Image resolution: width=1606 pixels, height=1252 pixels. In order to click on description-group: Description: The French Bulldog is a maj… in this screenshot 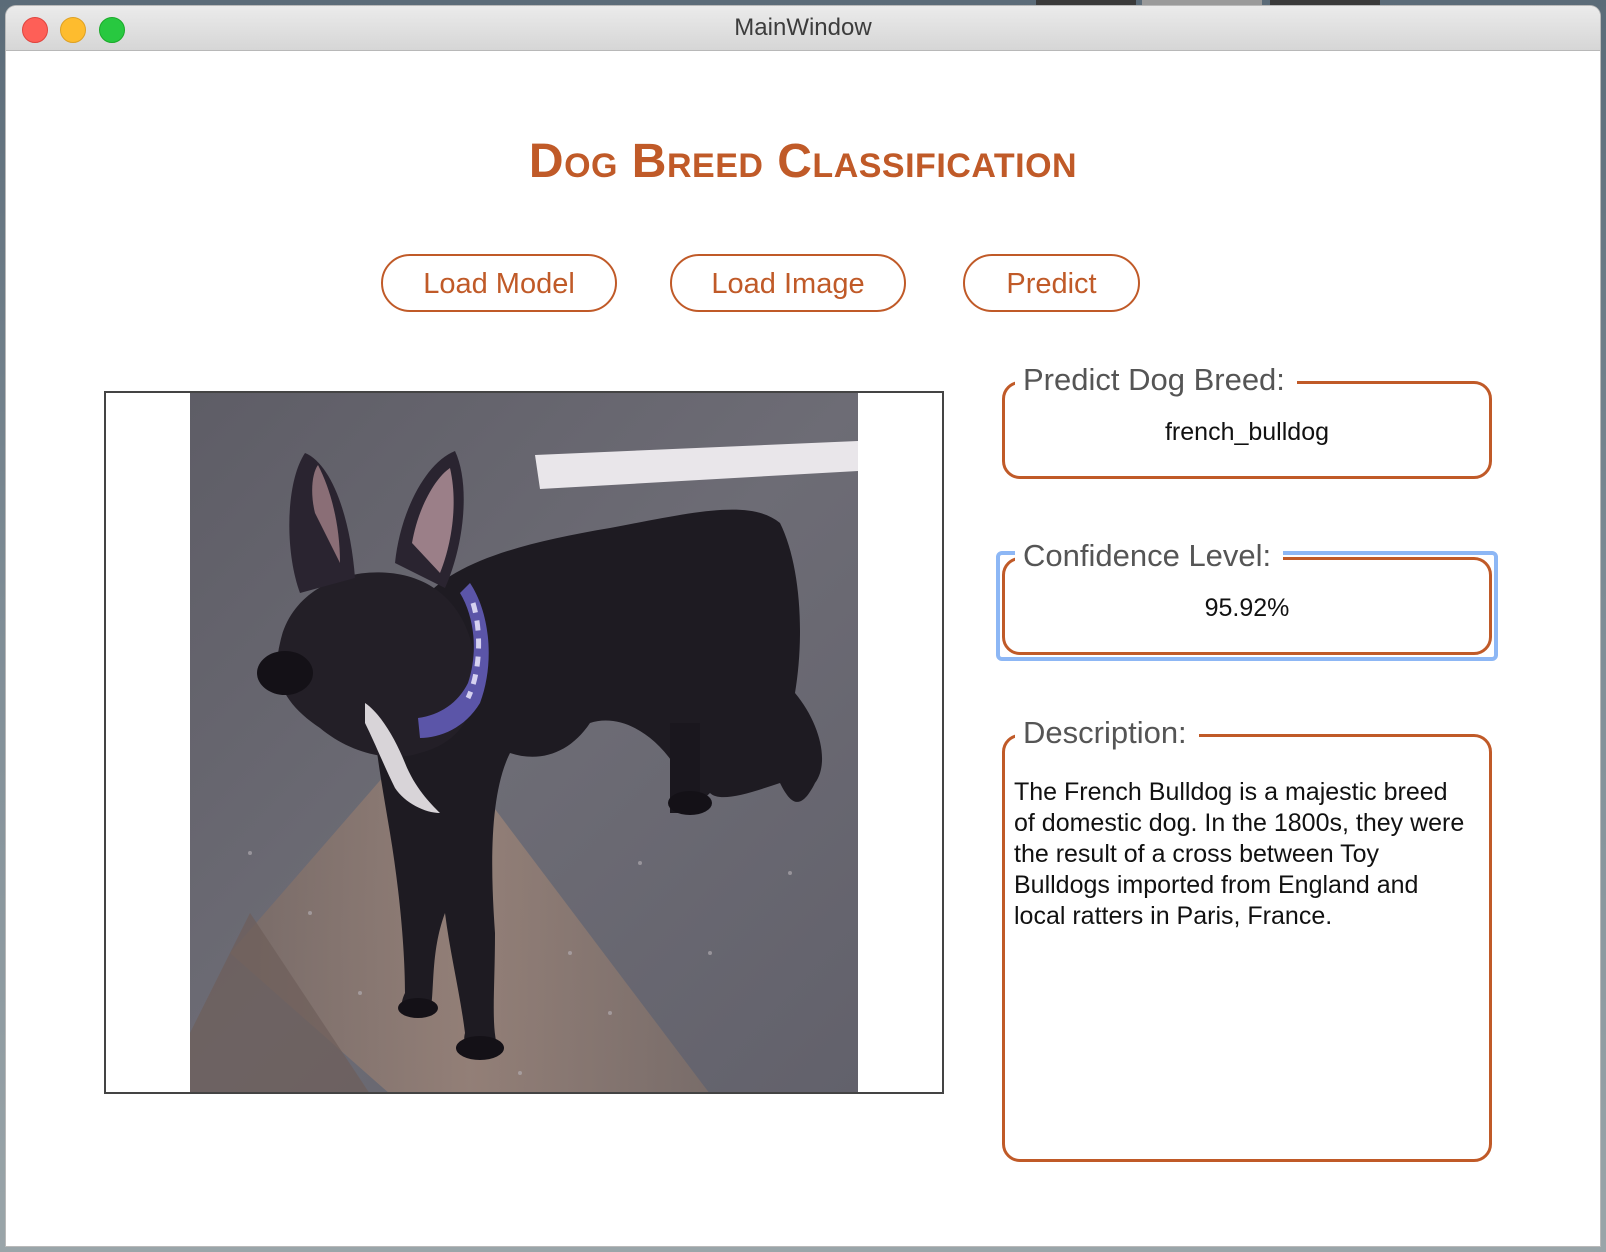, I will do `click(1247, 938)`.